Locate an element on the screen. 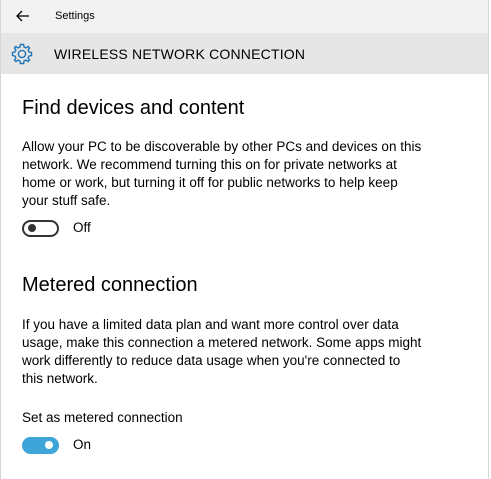 The height and width of the screenshot is (479, 491). page-title: WIRELESS NETWORK CONNECTION is located at coordinates (180, 54).